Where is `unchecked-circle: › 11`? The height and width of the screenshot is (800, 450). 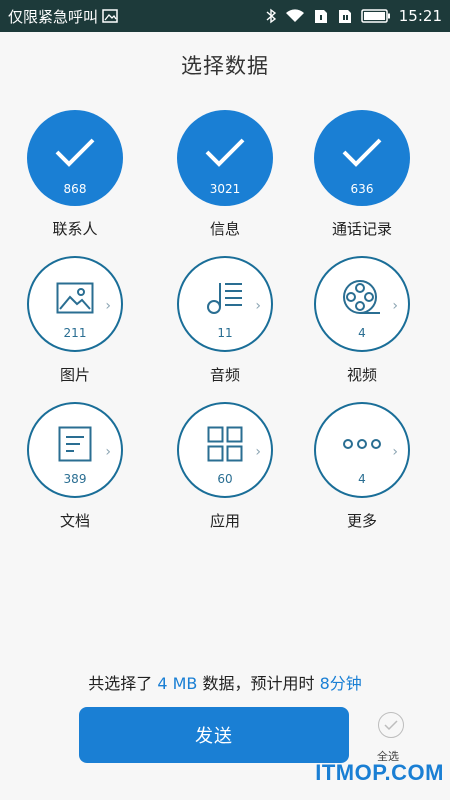 unchecked-circle: › 11 is located at coordinates (225, 304).